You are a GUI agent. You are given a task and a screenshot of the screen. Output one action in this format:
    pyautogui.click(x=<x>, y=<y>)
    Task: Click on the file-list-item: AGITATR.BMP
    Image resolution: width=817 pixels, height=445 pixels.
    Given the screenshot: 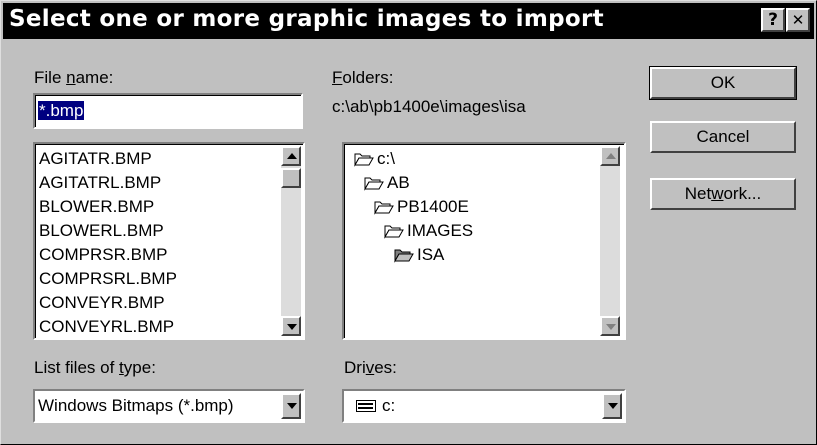 What is the action you would take?
    pyautogui.click(x=108, y=159)
    